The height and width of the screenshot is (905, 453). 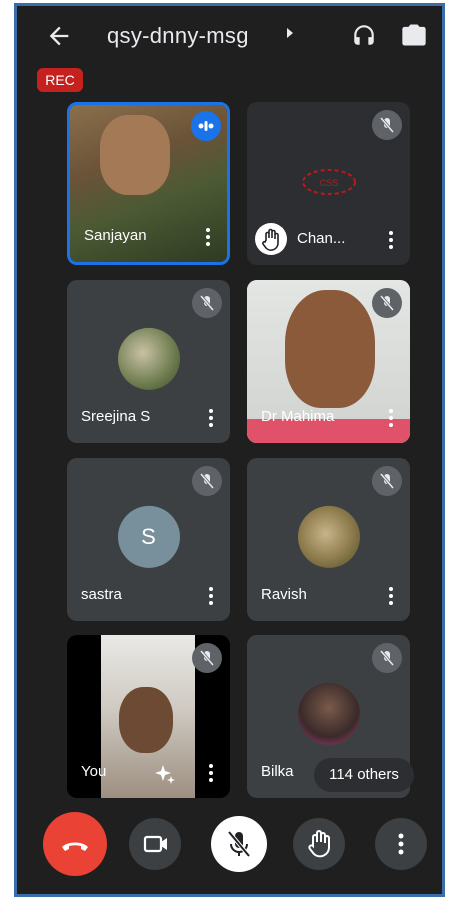 I want to click on audio-output-icon, so click(x=364, y=35).